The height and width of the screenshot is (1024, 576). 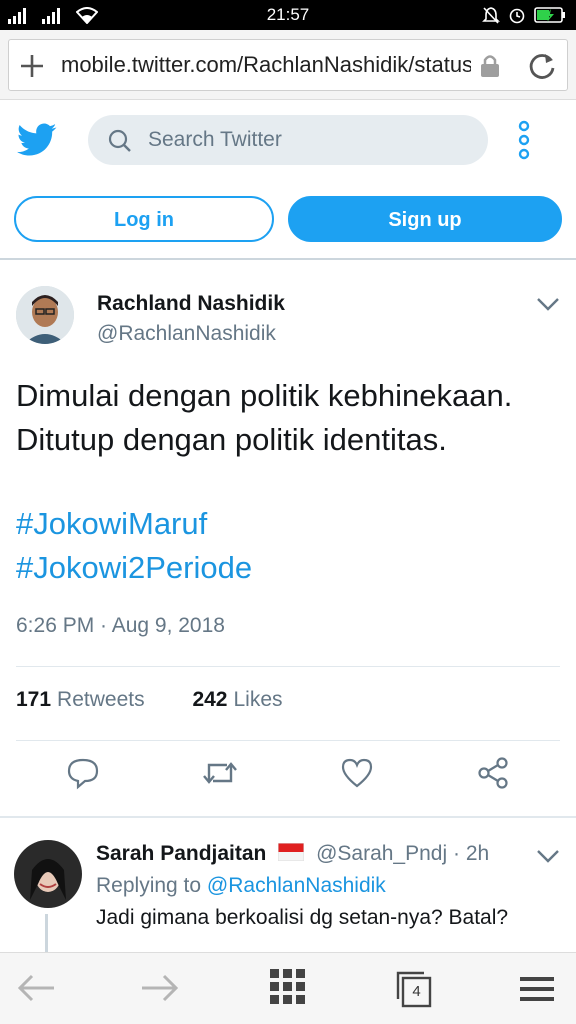 I want to click on status-right-icons, so click(x=524, y=15).